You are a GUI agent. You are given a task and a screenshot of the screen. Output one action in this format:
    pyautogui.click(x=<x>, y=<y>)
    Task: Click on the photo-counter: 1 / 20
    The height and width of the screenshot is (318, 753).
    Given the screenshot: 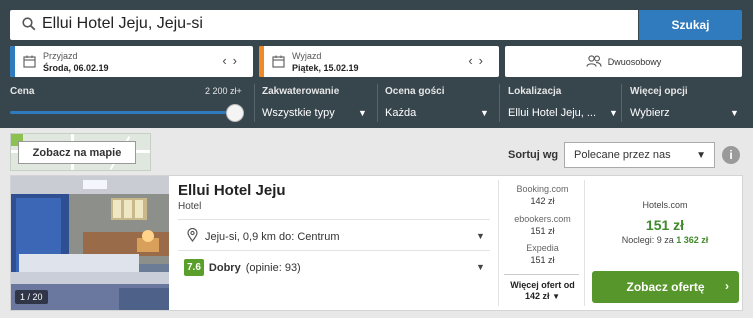 What is the action you would take?
    pyautogui.click(x=31, y=297)
    